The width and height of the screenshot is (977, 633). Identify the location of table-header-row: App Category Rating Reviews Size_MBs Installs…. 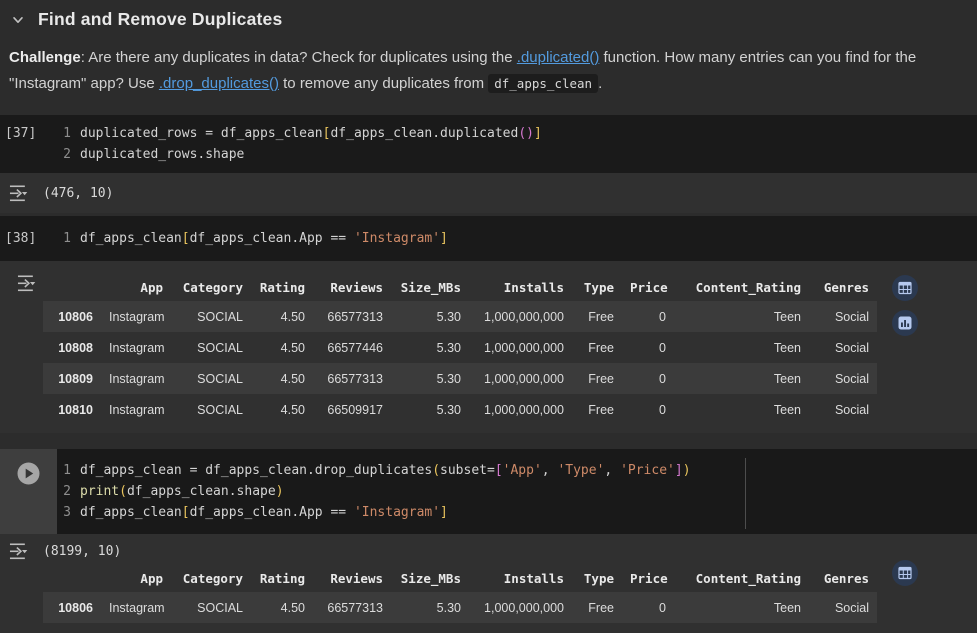
(460, 578).